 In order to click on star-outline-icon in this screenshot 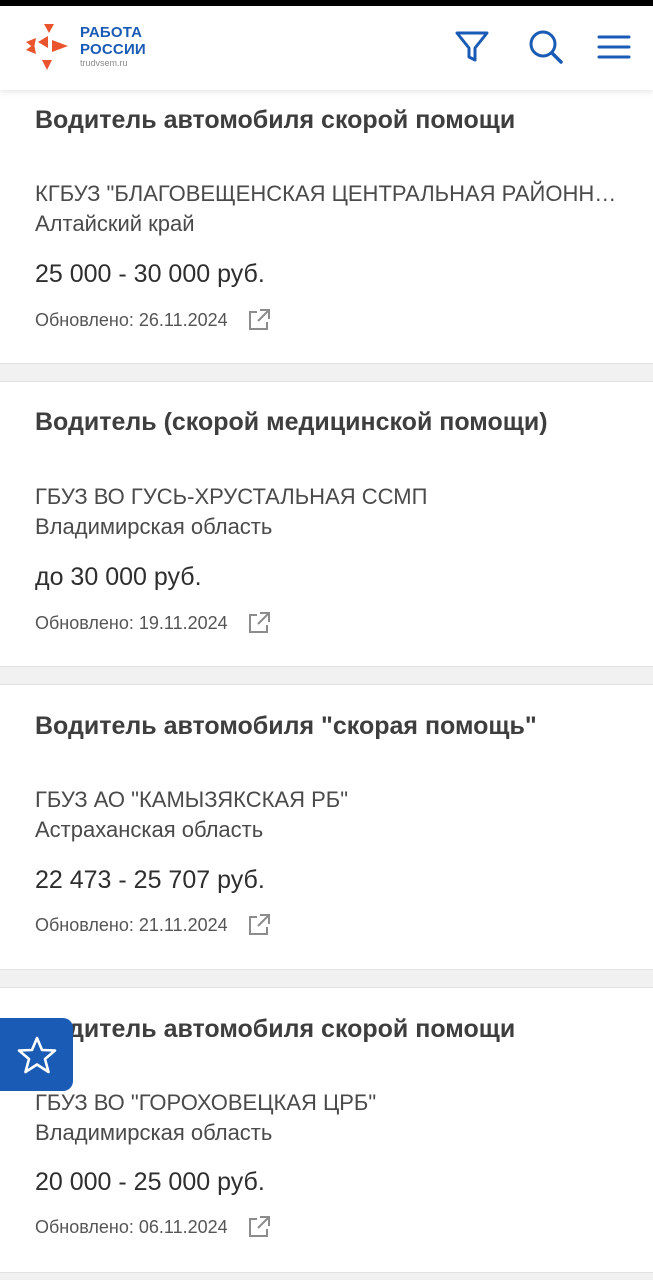, I will do `click(36, 1054)`.